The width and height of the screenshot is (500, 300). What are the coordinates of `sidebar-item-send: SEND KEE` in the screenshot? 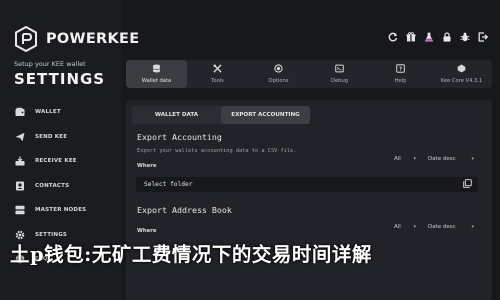 It's located at (50, 137).